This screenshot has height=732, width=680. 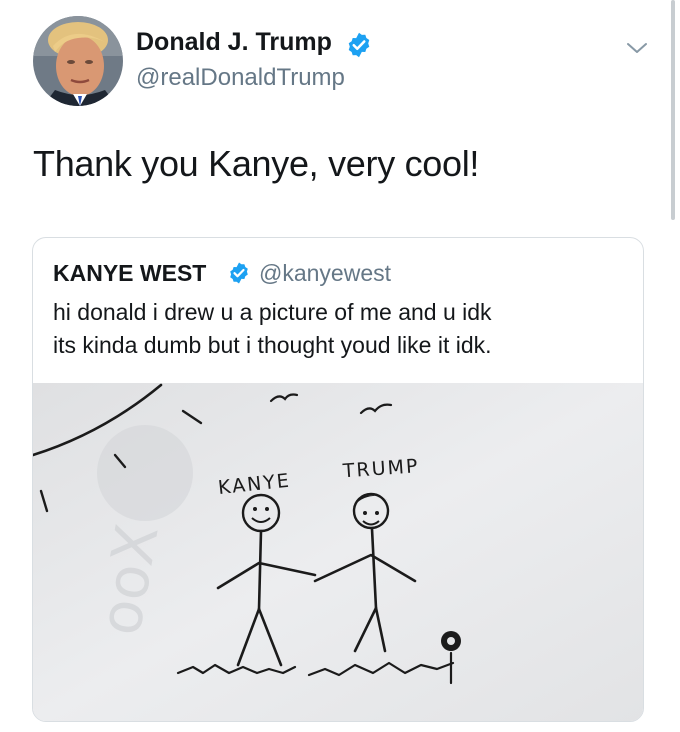 What do you see at coordinates (637, 48) in the screenshot?
I see `chevron-down-icon` at bounding box center [637, 48].